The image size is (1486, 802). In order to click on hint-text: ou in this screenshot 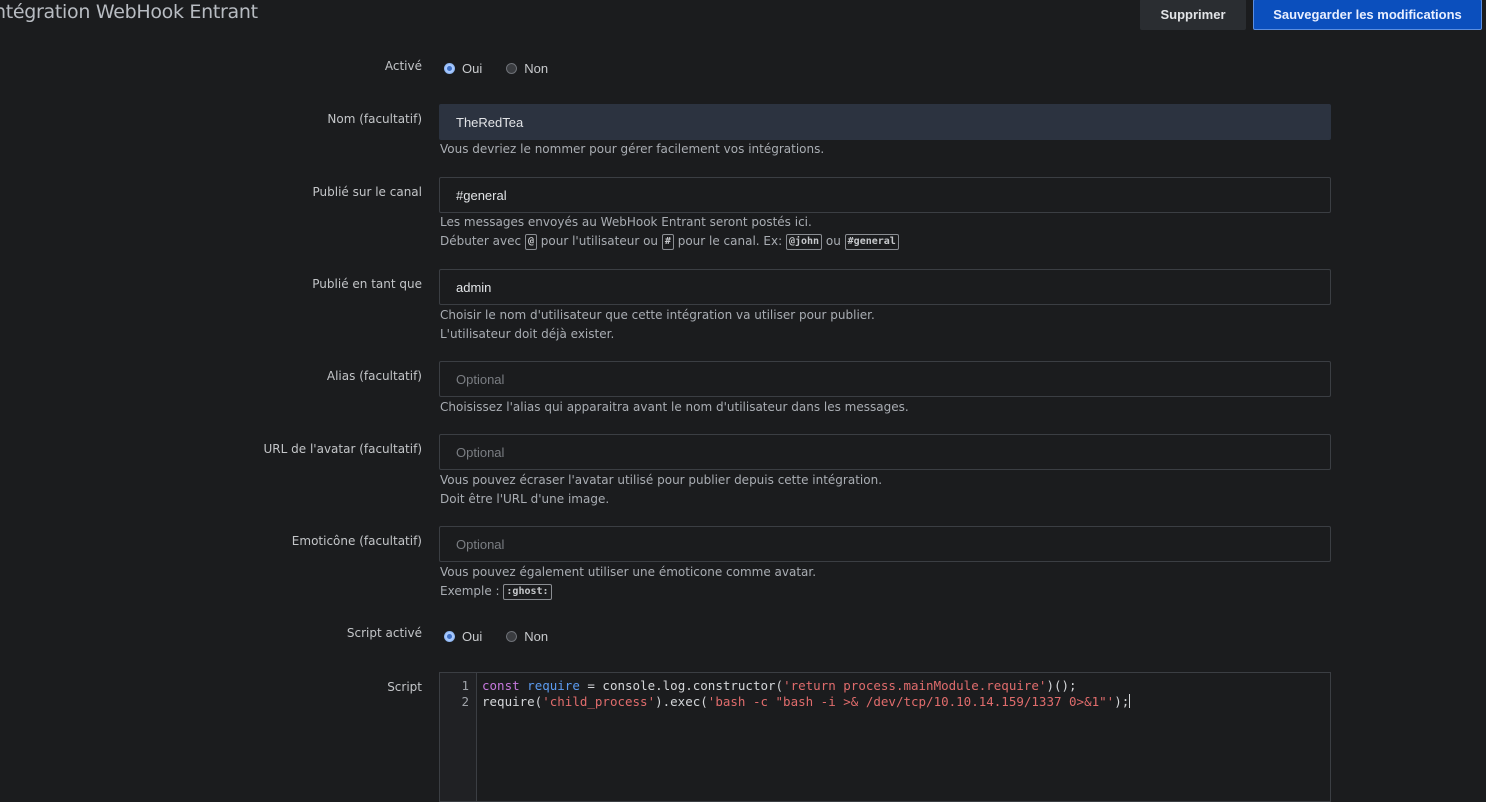, I will do `click(833, 241)`.